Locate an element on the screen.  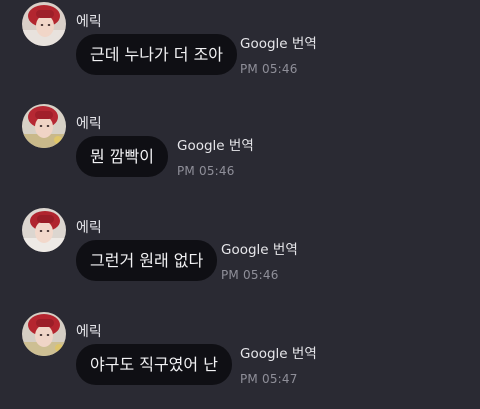
message-bubble: 근데 누나가 더 조아 is located at coordinates (157, 54).